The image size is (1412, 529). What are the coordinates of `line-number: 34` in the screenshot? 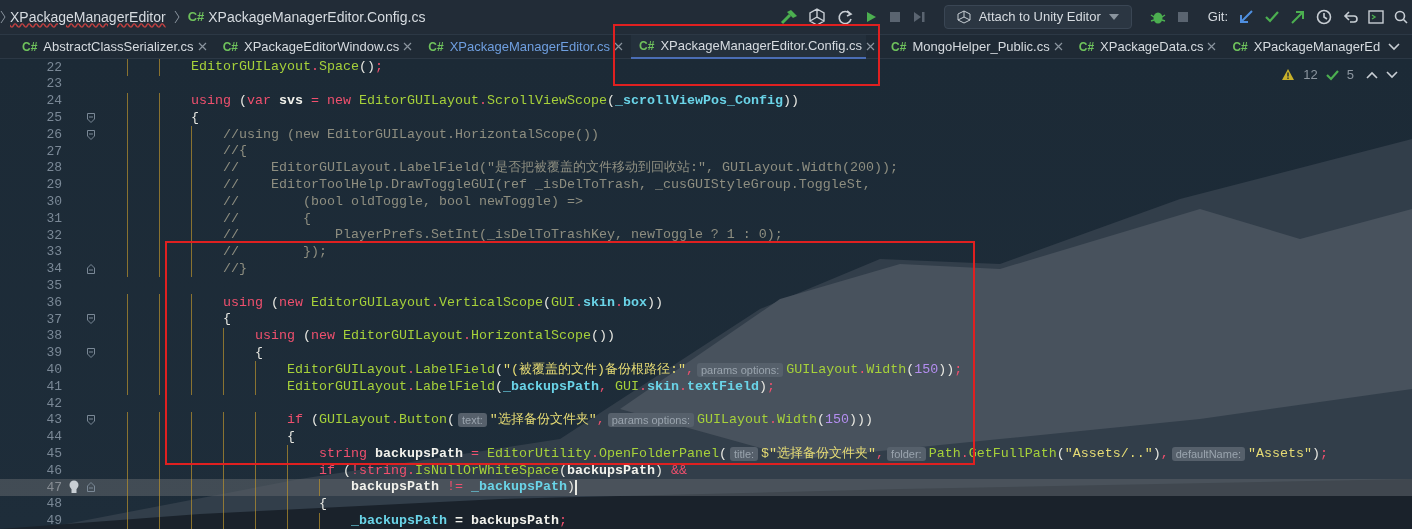 It's located at (53, 269).